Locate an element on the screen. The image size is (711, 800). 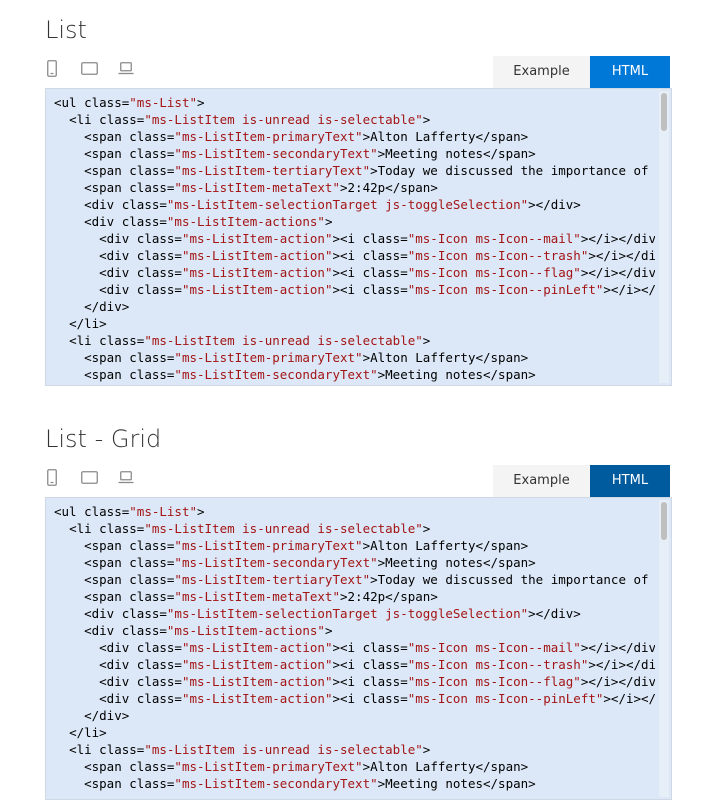
view-tabs: Example HTML is located at coordinates (581, 72).